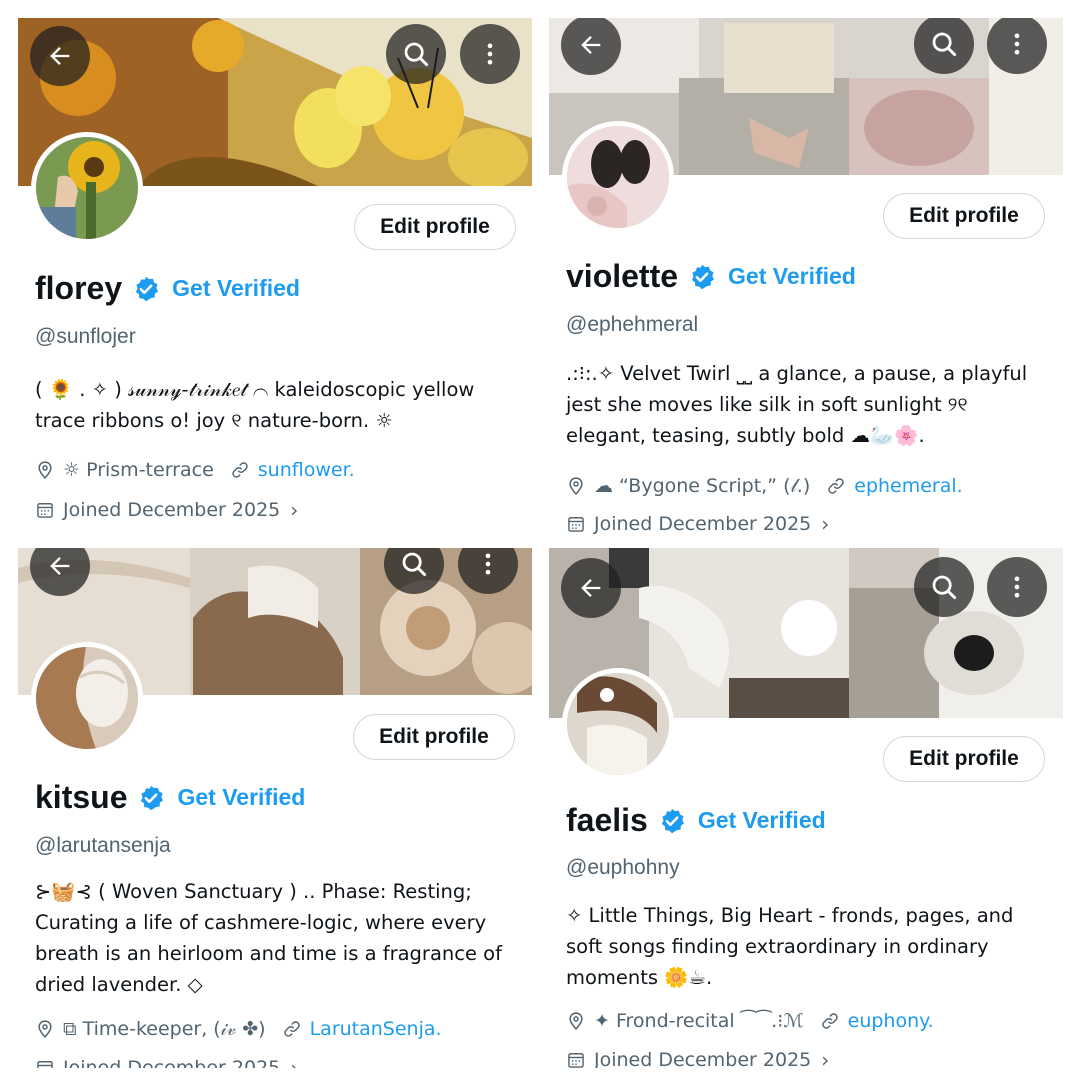  What do you see at coordinates (632, 324) in the screenshot?
I see `user-handle: @ephehmeral` at bounding box center [632, 324].